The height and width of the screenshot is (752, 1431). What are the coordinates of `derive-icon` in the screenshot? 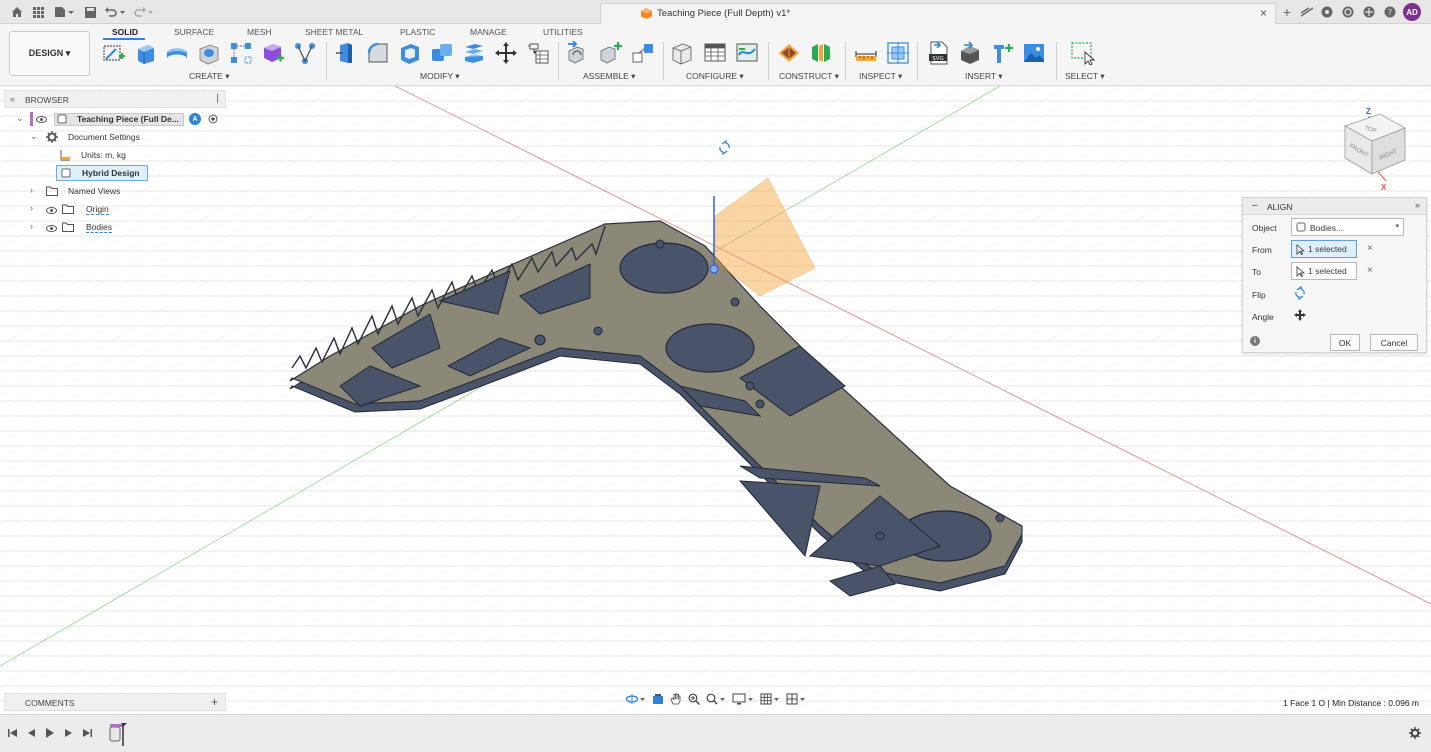 It's located at (305, 53).